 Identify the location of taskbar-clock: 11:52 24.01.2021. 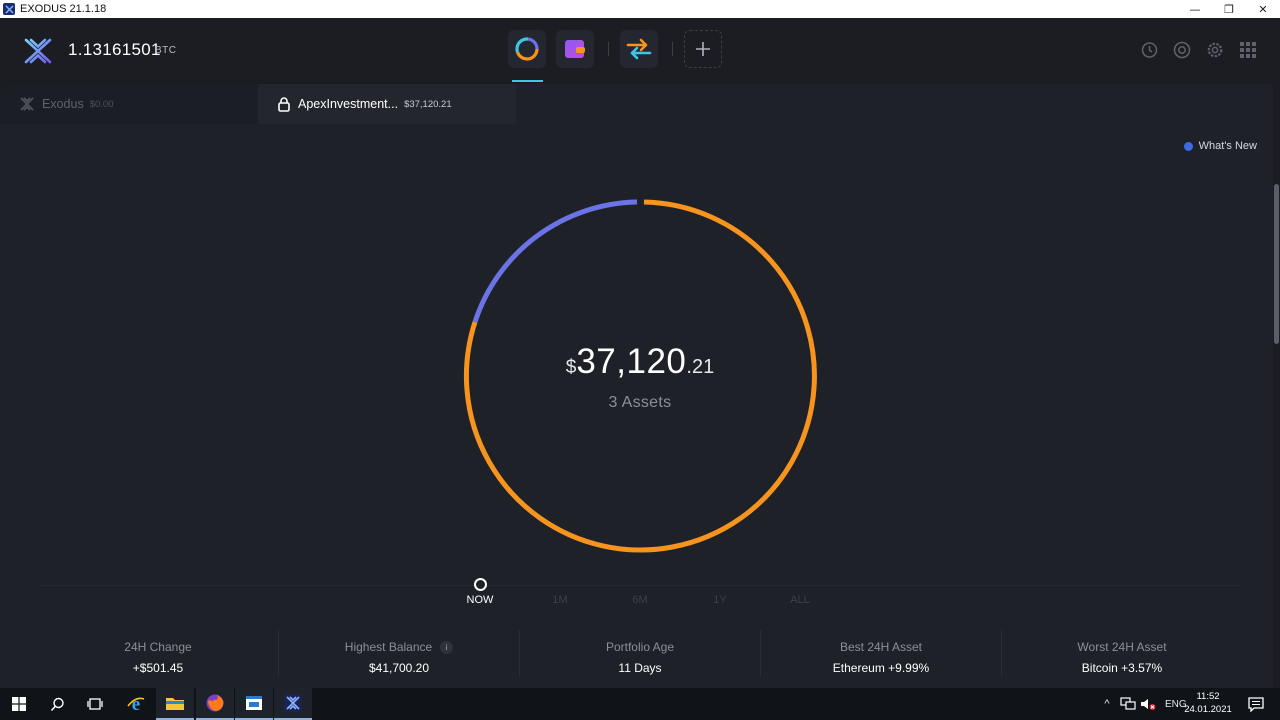
(1208, 703).